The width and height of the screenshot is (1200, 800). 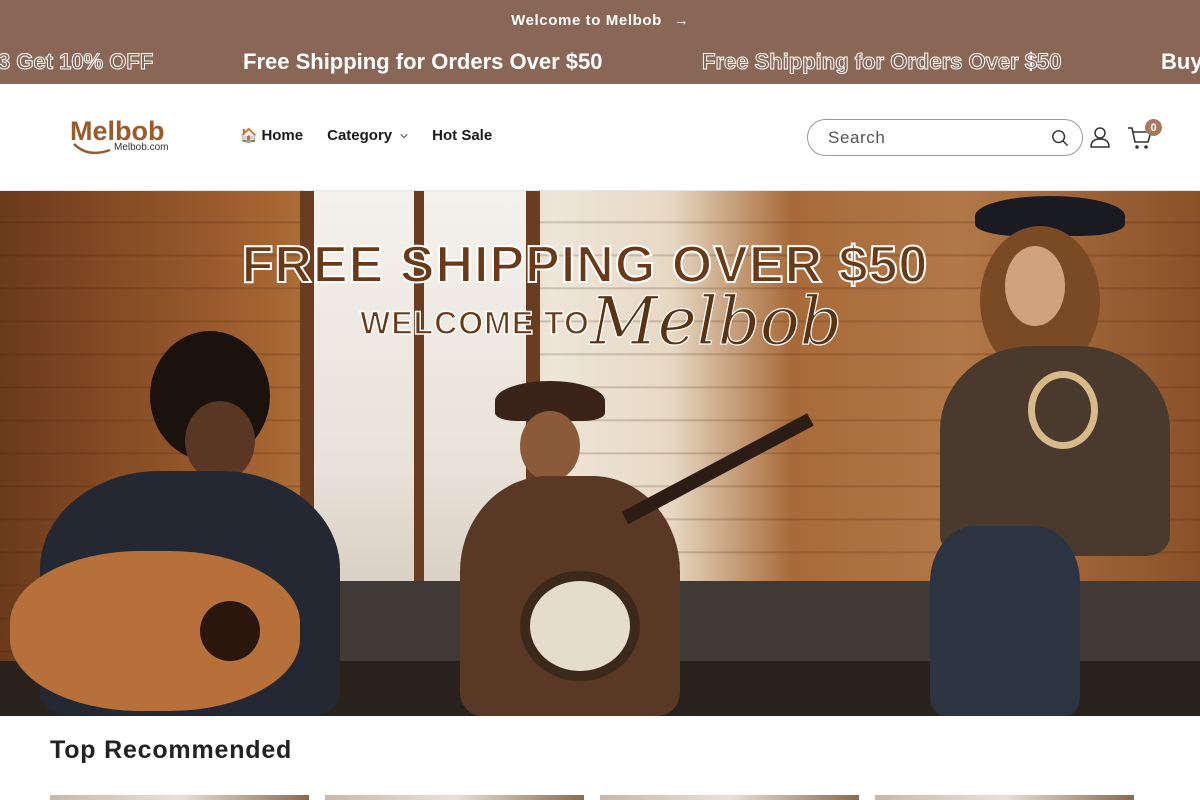 I want to click on nav-item-category: Category, so click(x=367, y=135).